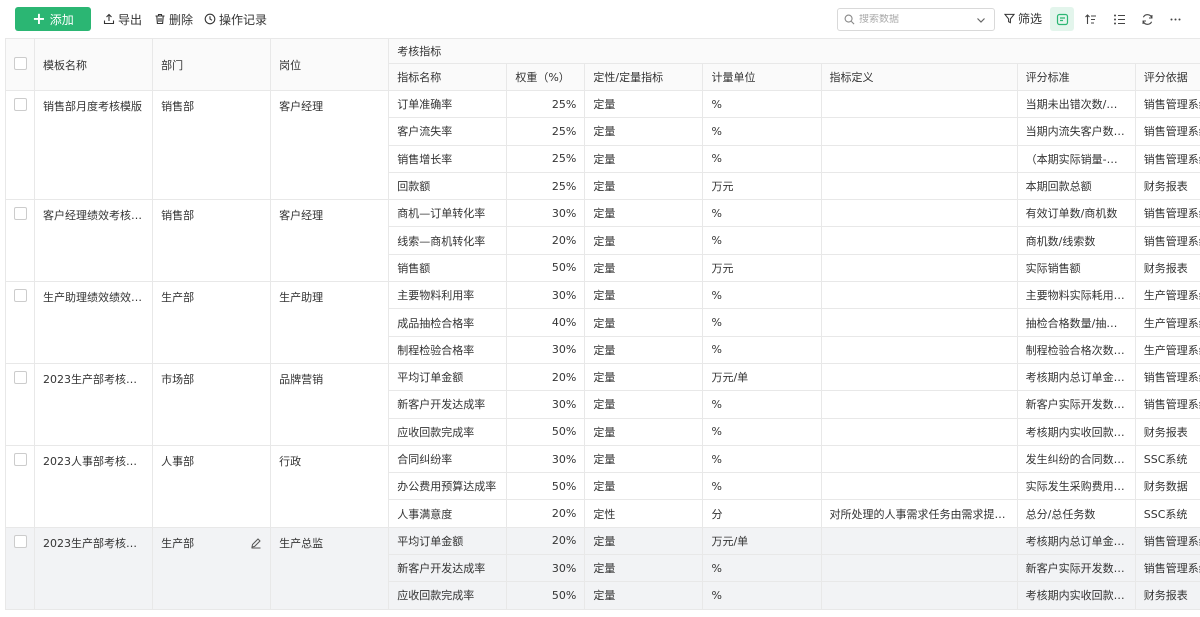 Image resolution: width=1200 pixels, height=617 pixels. I want to click on indicator-name-cell: 办公费用预算达成率, so click(448, 486).